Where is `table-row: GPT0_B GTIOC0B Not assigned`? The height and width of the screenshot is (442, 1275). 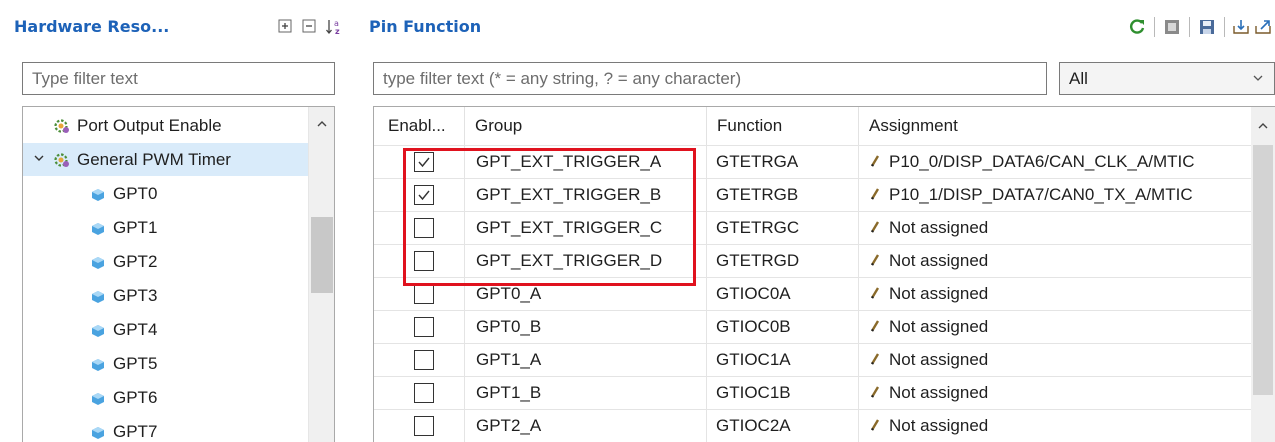
table-row: GPT0_B GTIOC0B Not assigned is located at coordinates (813, 326).